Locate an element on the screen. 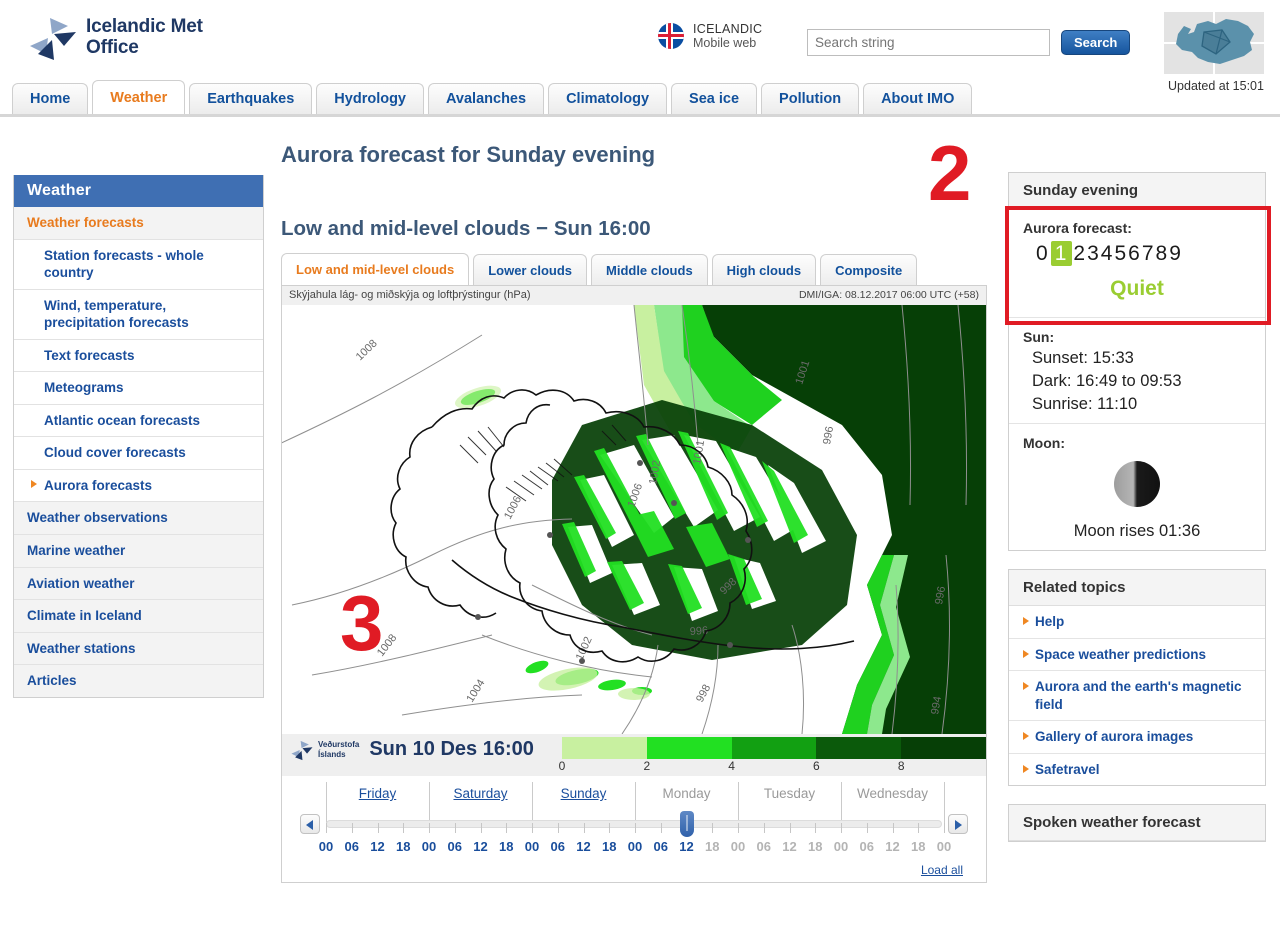 This screenshot has width=1280, height=927. timeline-hour-23: 18 is located at coordinates (918, 846).